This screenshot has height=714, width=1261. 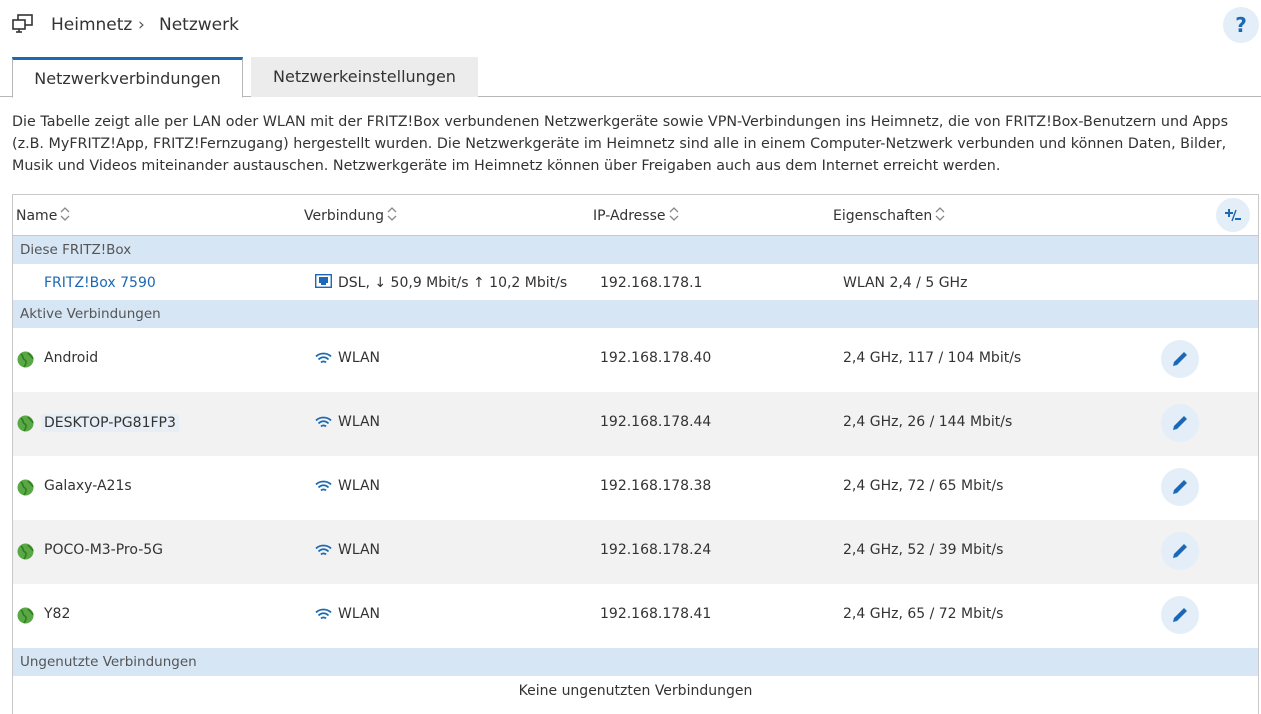 What do you see at coordinates (905, 283) in the screenshot?
I see `properties-text: WLAN 2,4 / 5 GHz` at bounding box center [905, 283].